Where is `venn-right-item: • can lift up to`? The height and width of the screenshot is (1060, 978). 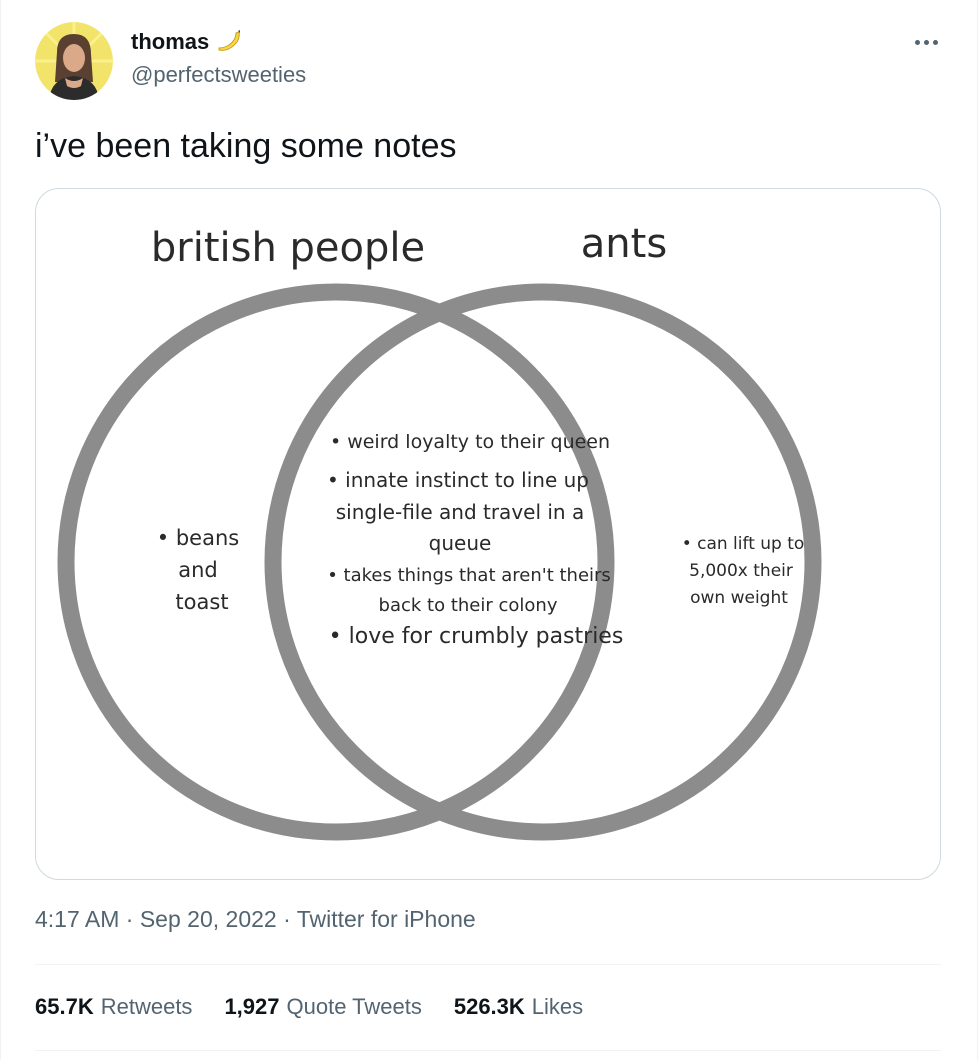
venn-right-item: • can lift up to is located at coordinates (743, 544).